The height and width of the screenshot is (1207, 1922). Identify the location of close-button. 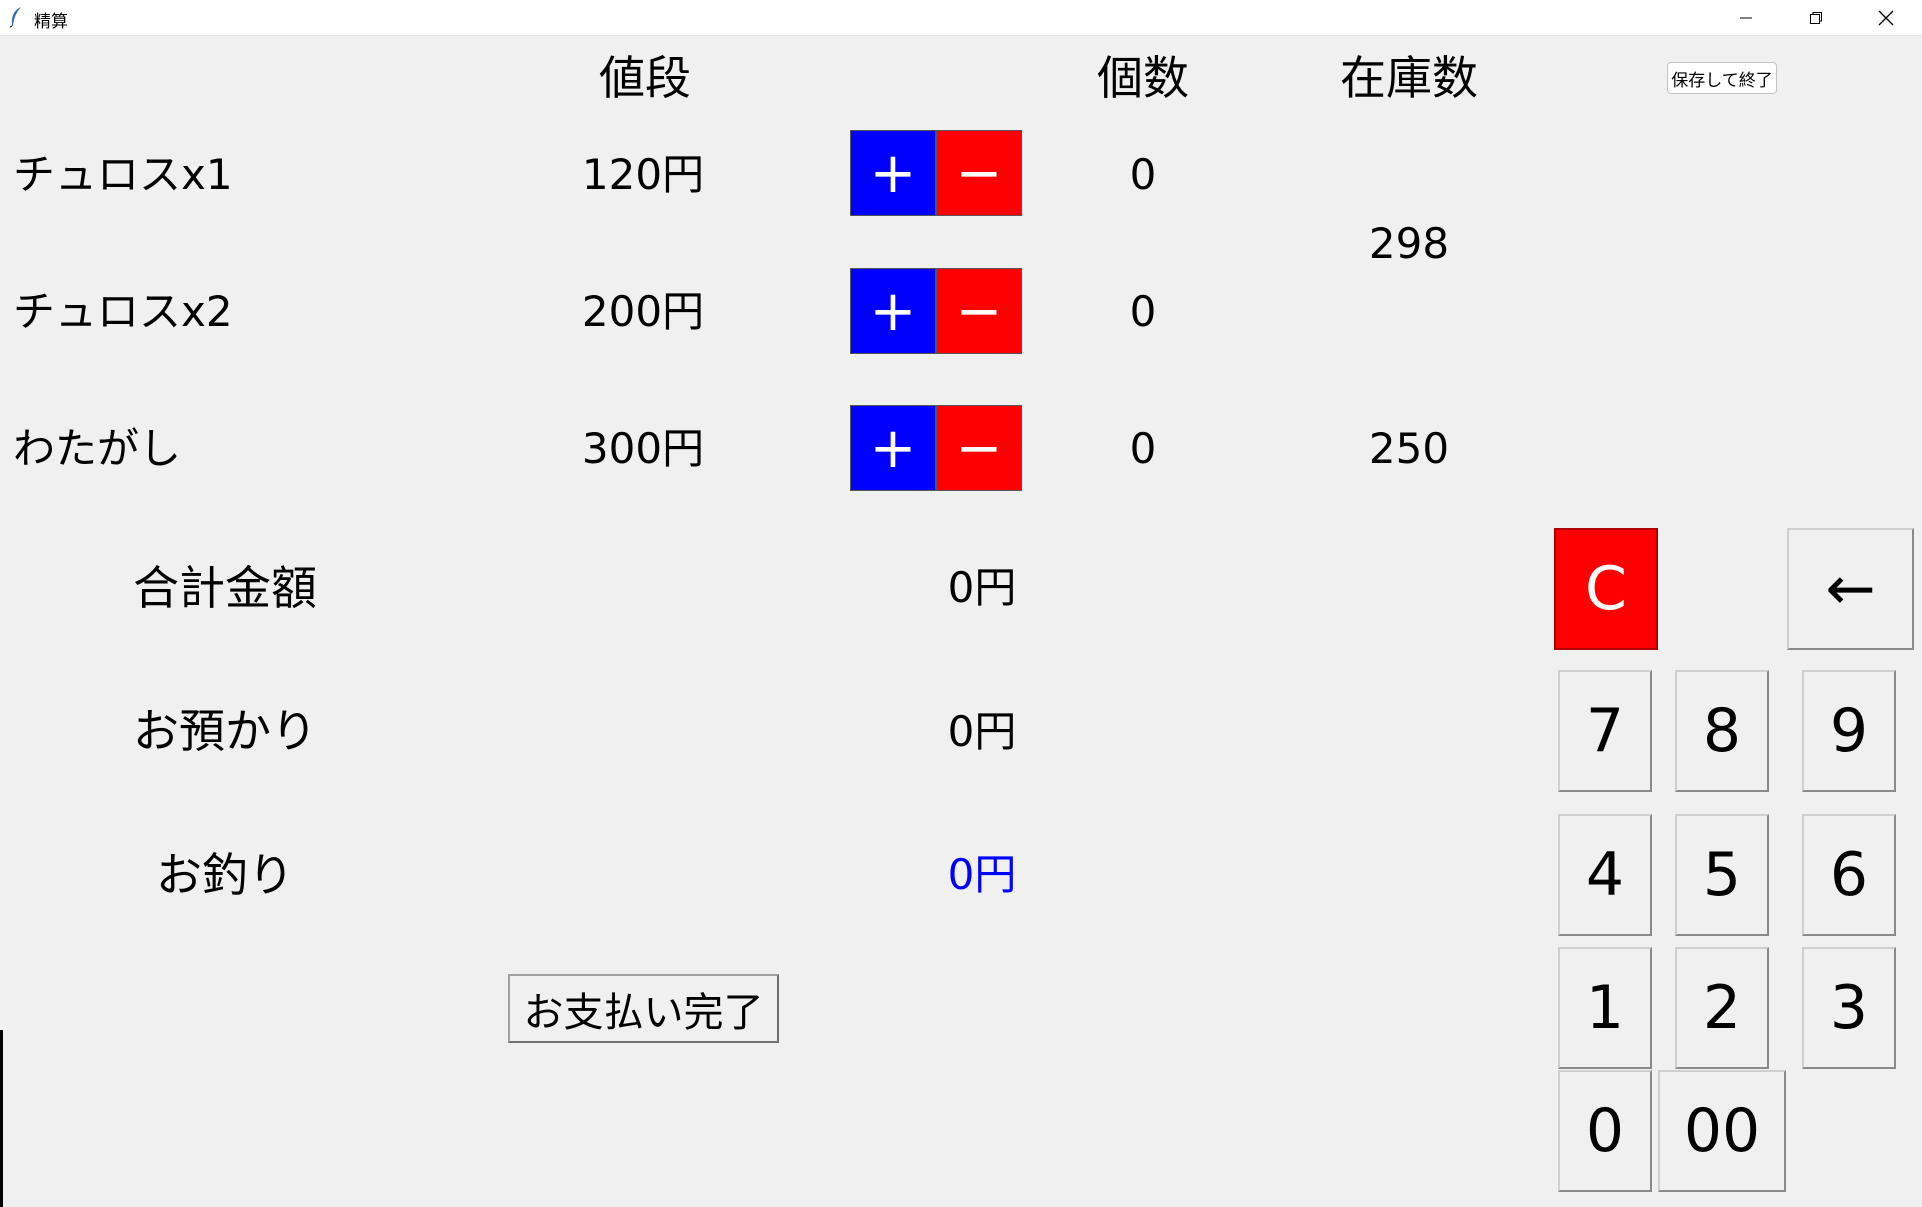
(1886, 17).